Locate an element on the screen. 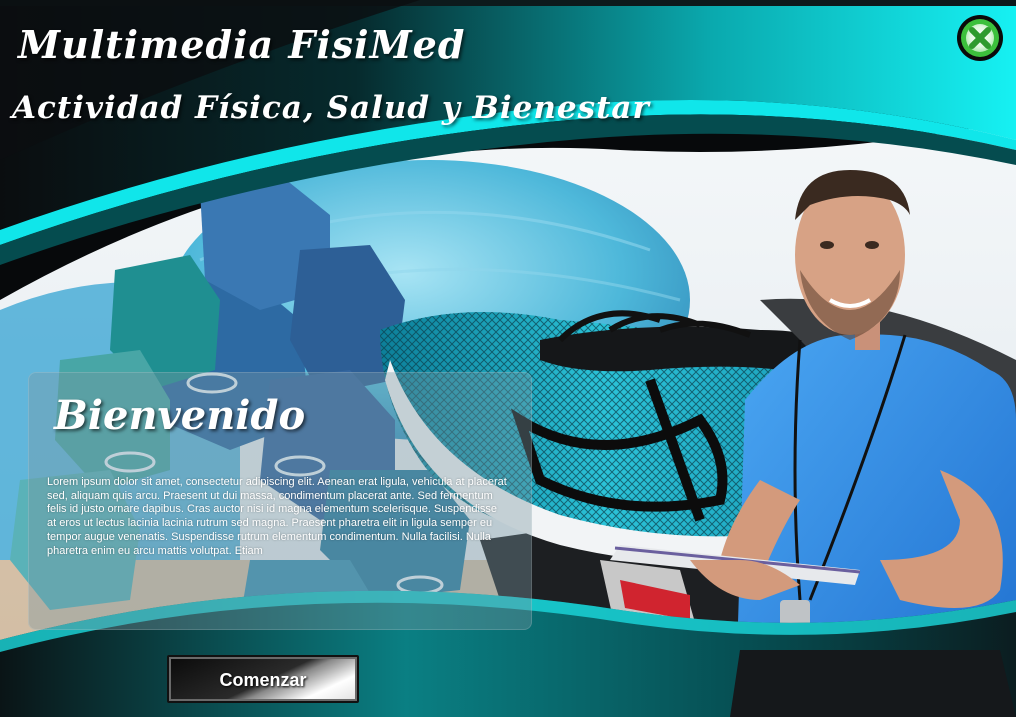 This screenshot has width=1016, height=717. start-button: Comenzar is located at coordinates (263, 679).